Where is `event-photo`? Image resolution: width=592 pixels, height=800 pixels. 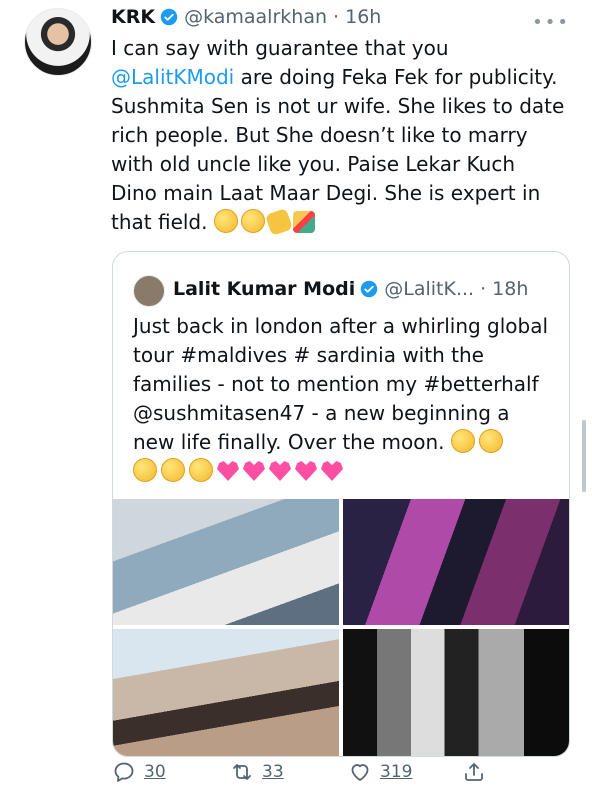
event-photo is located at coordinates (456, 562).